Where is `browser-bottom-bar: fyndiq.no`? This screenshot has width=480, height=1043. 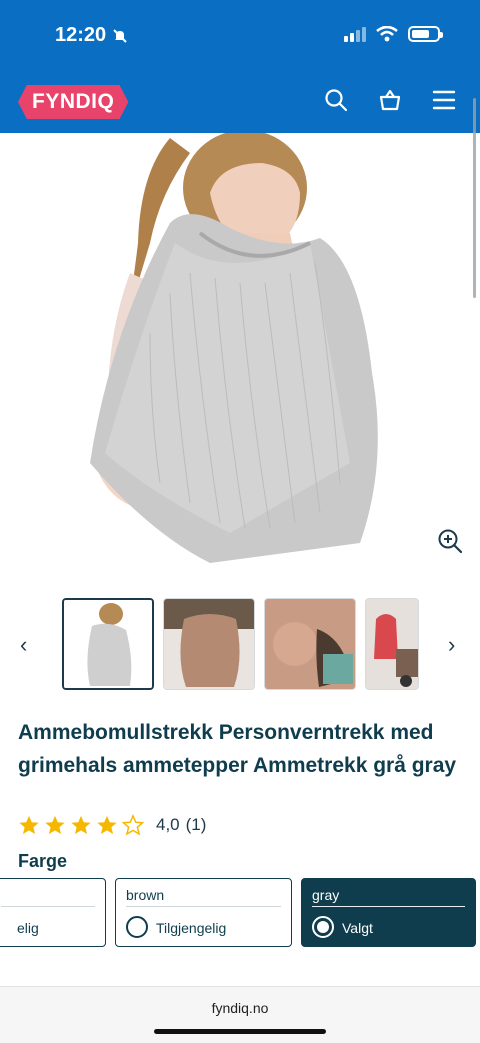
browser-bottom-bar: fyndiq.no is located at coordinates (240, 1014).